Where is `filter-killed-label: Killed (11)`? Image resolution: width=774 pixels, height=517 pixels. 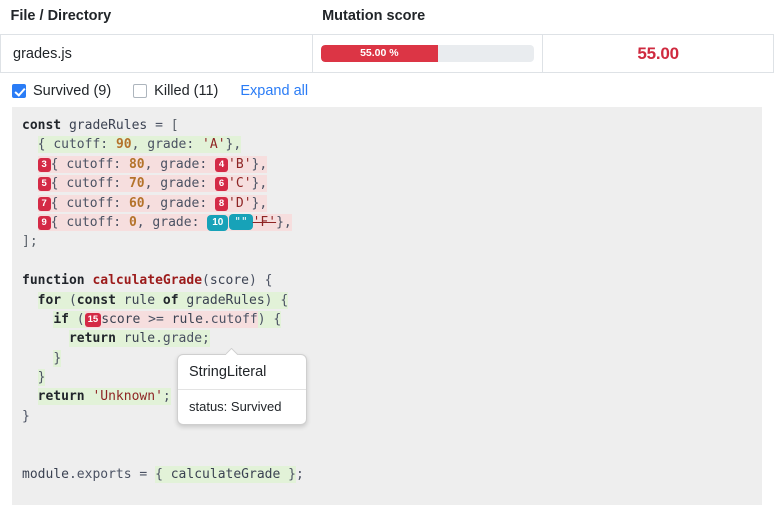 filter-killed-label: Killed (11) is located at coordinates (186, 91).